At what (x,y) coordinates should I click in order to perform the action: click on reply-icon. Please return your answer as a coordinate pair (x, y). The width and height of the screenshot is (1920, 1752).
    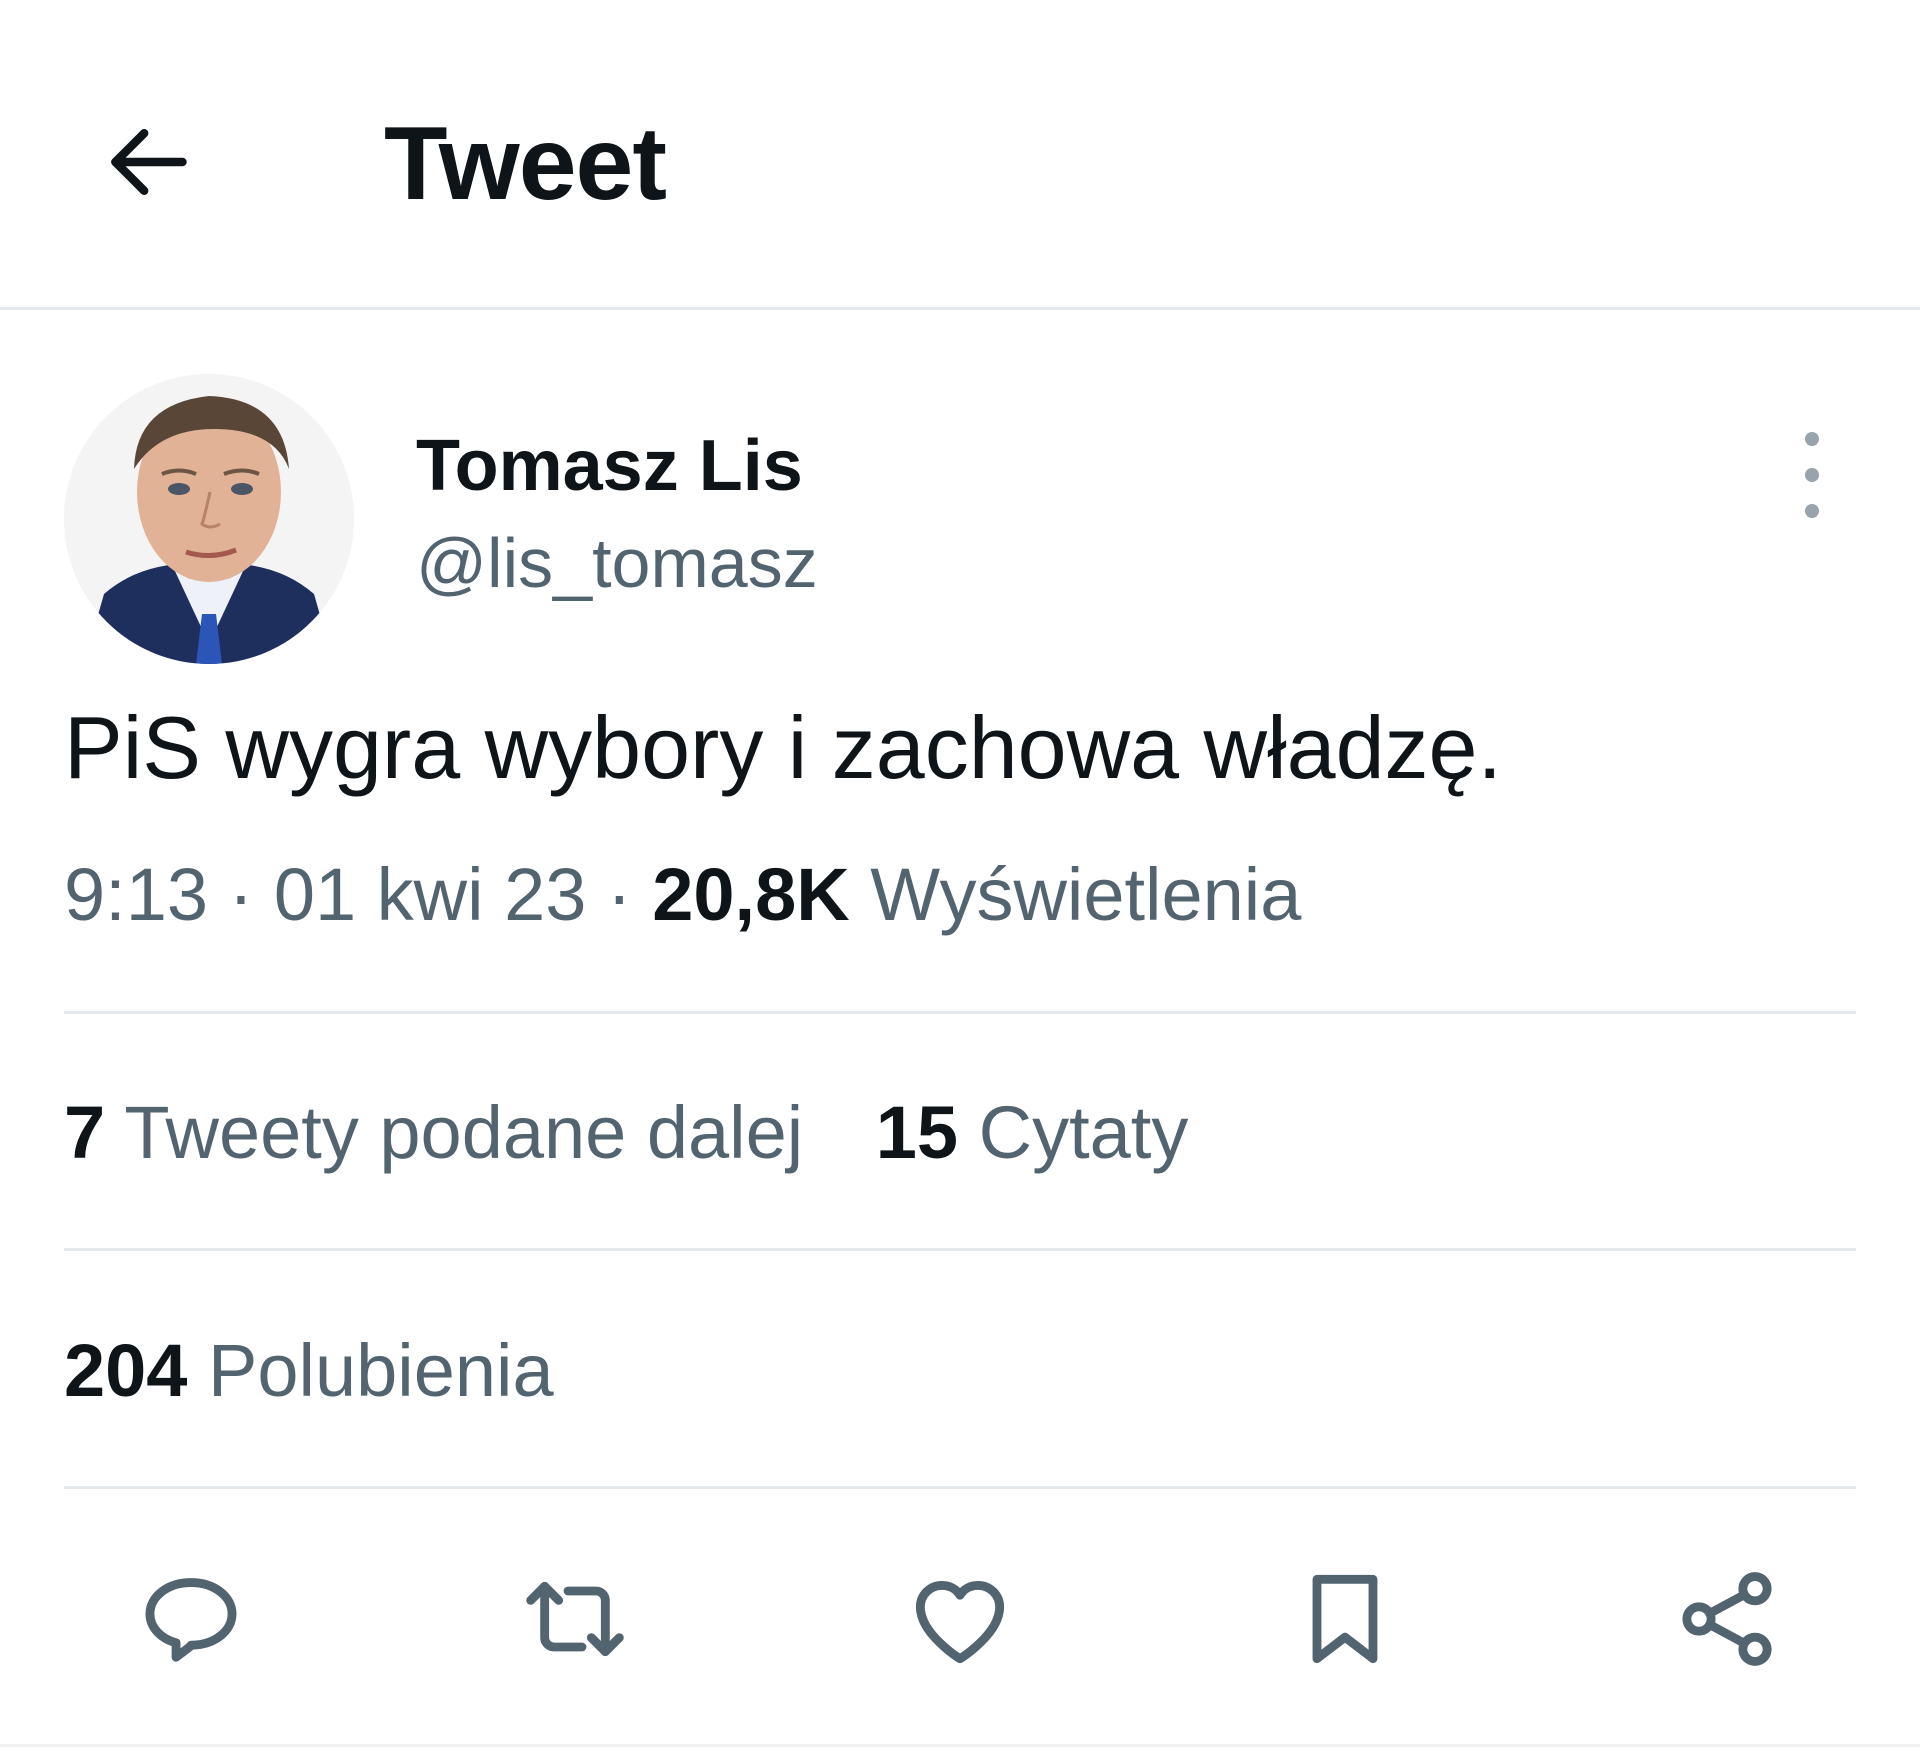
    Looking at the image, I should click on (191, 1620).